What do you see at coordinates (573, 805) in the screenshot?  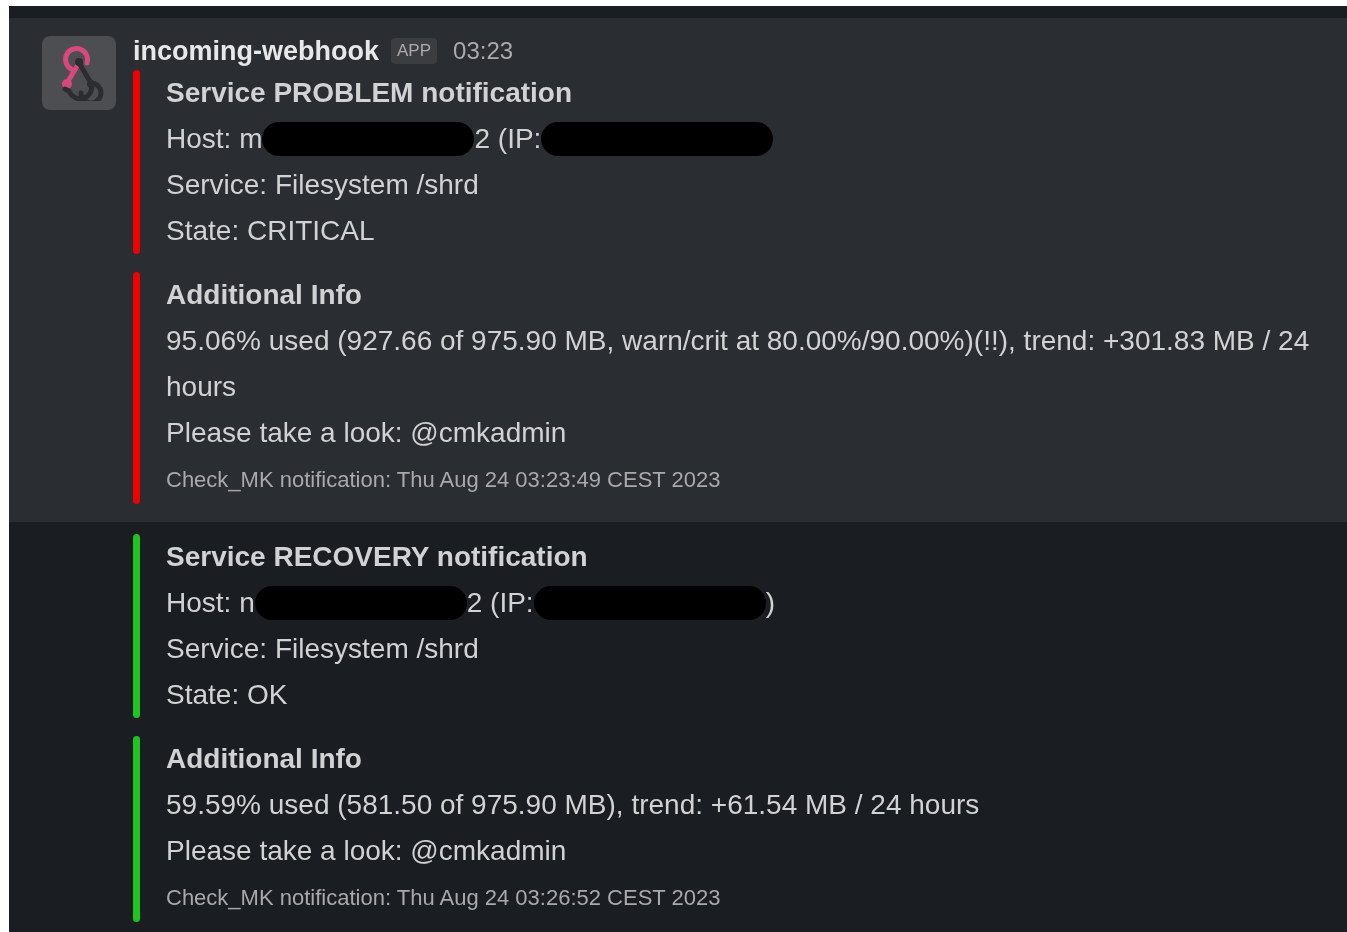 I see `message-line: 59.59% used (581.50 of 975.90 MB), trend: +61.54 MB / 24 hours` at bounding box center [573, 805].